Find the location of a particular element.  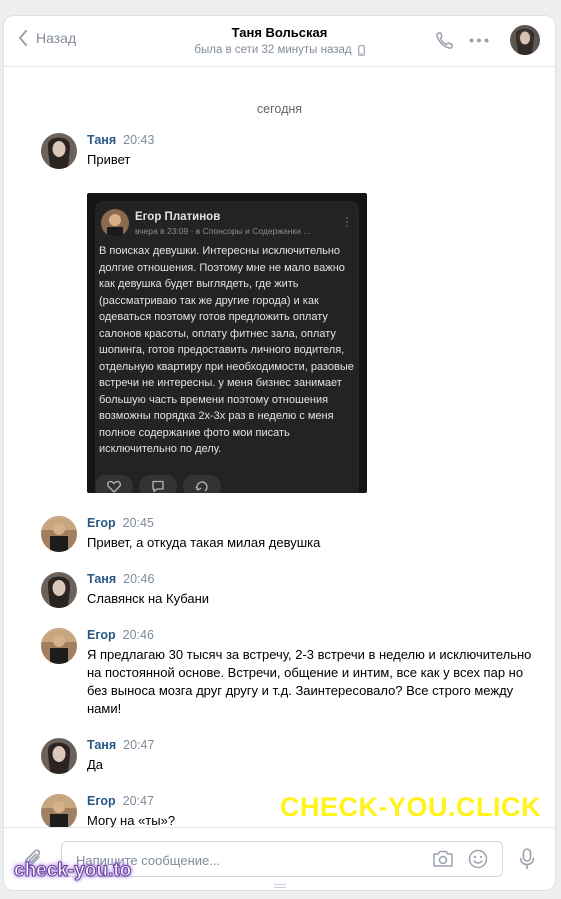

message-text: Славянск на Кубани is located at coordinates (148, 598).